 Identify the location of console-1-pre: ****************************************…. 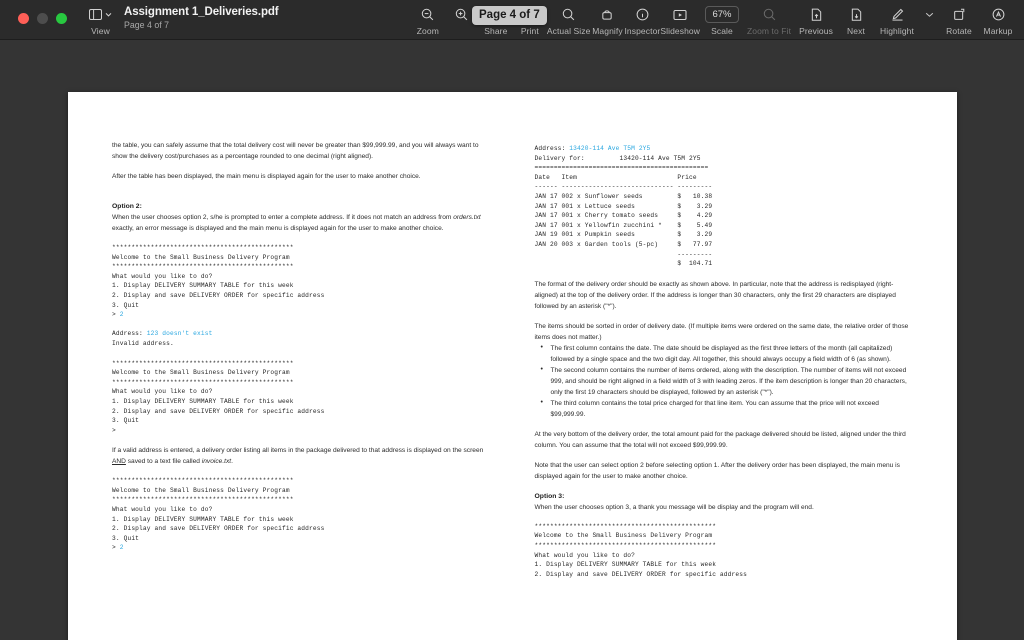
(218, 281).